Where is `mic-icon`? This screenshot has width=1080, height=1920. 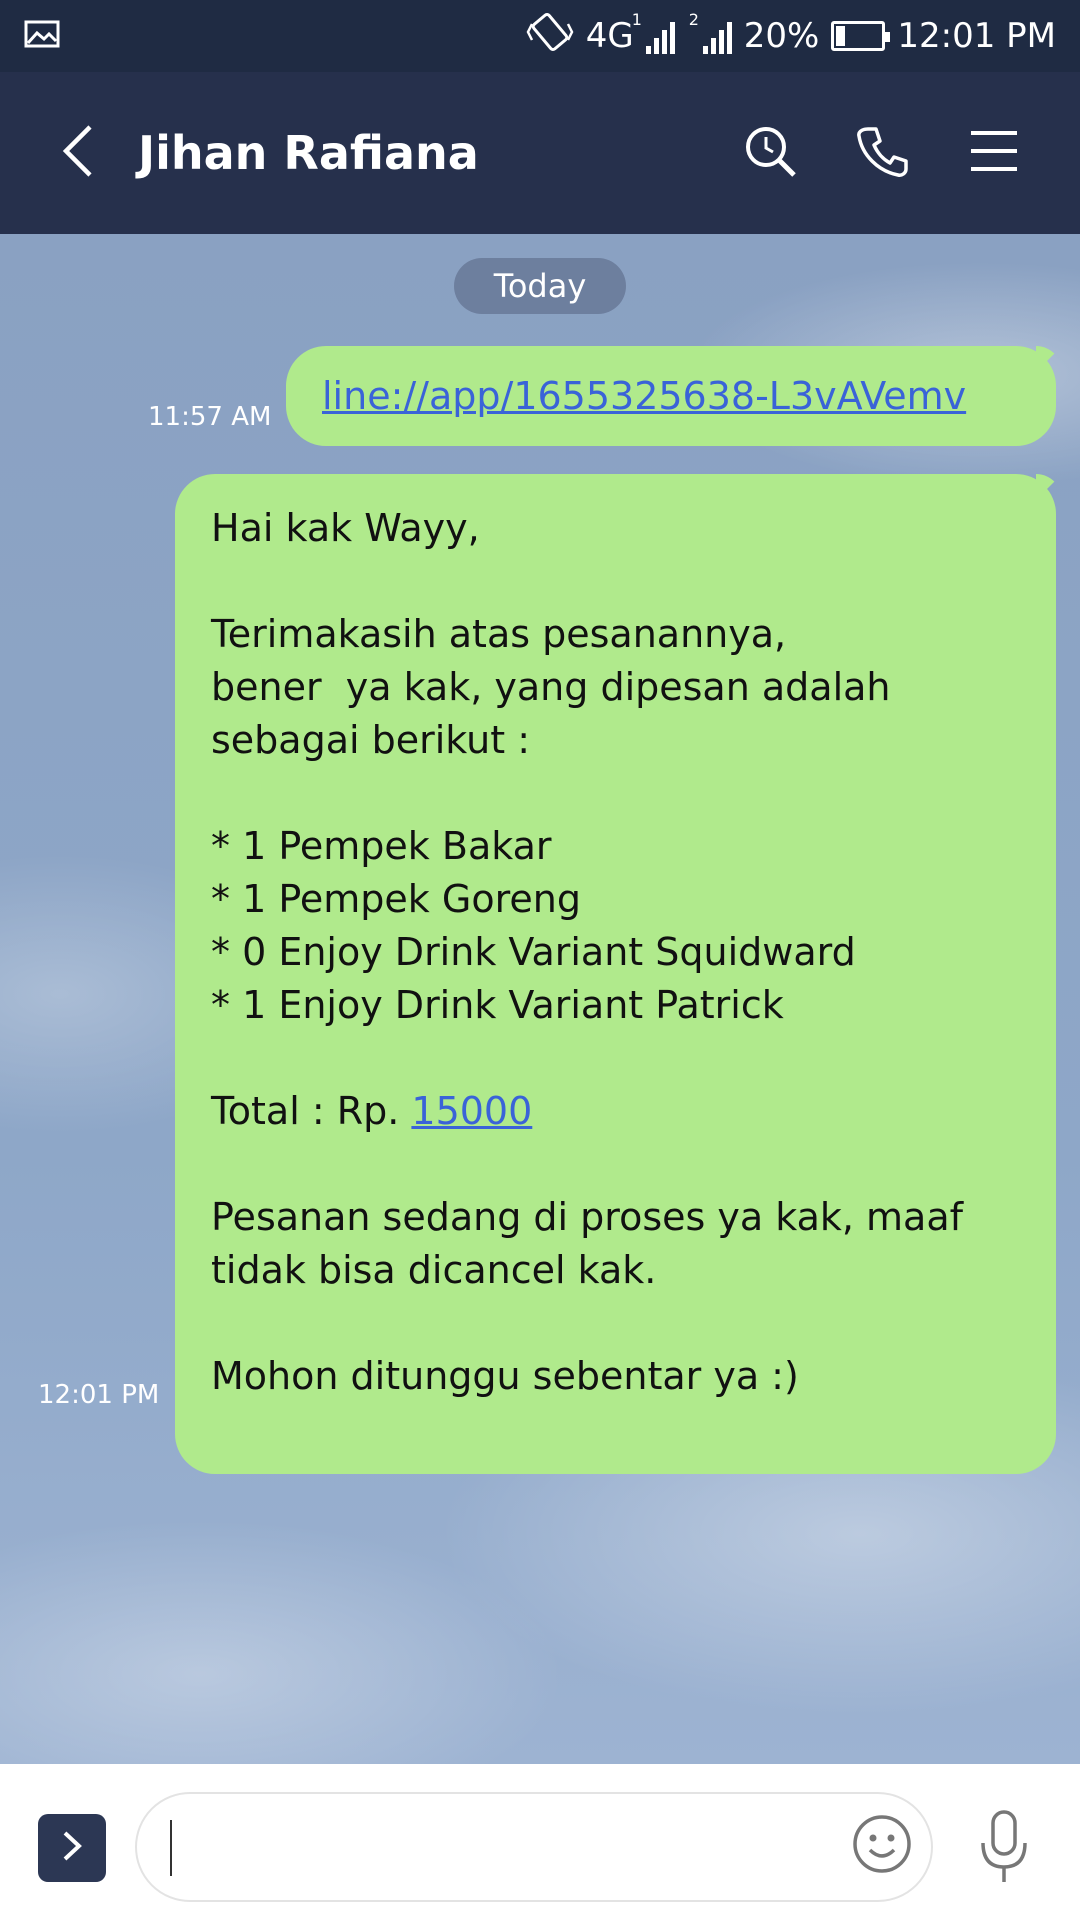 mic-icon is located at coordinates (1004, 1849).